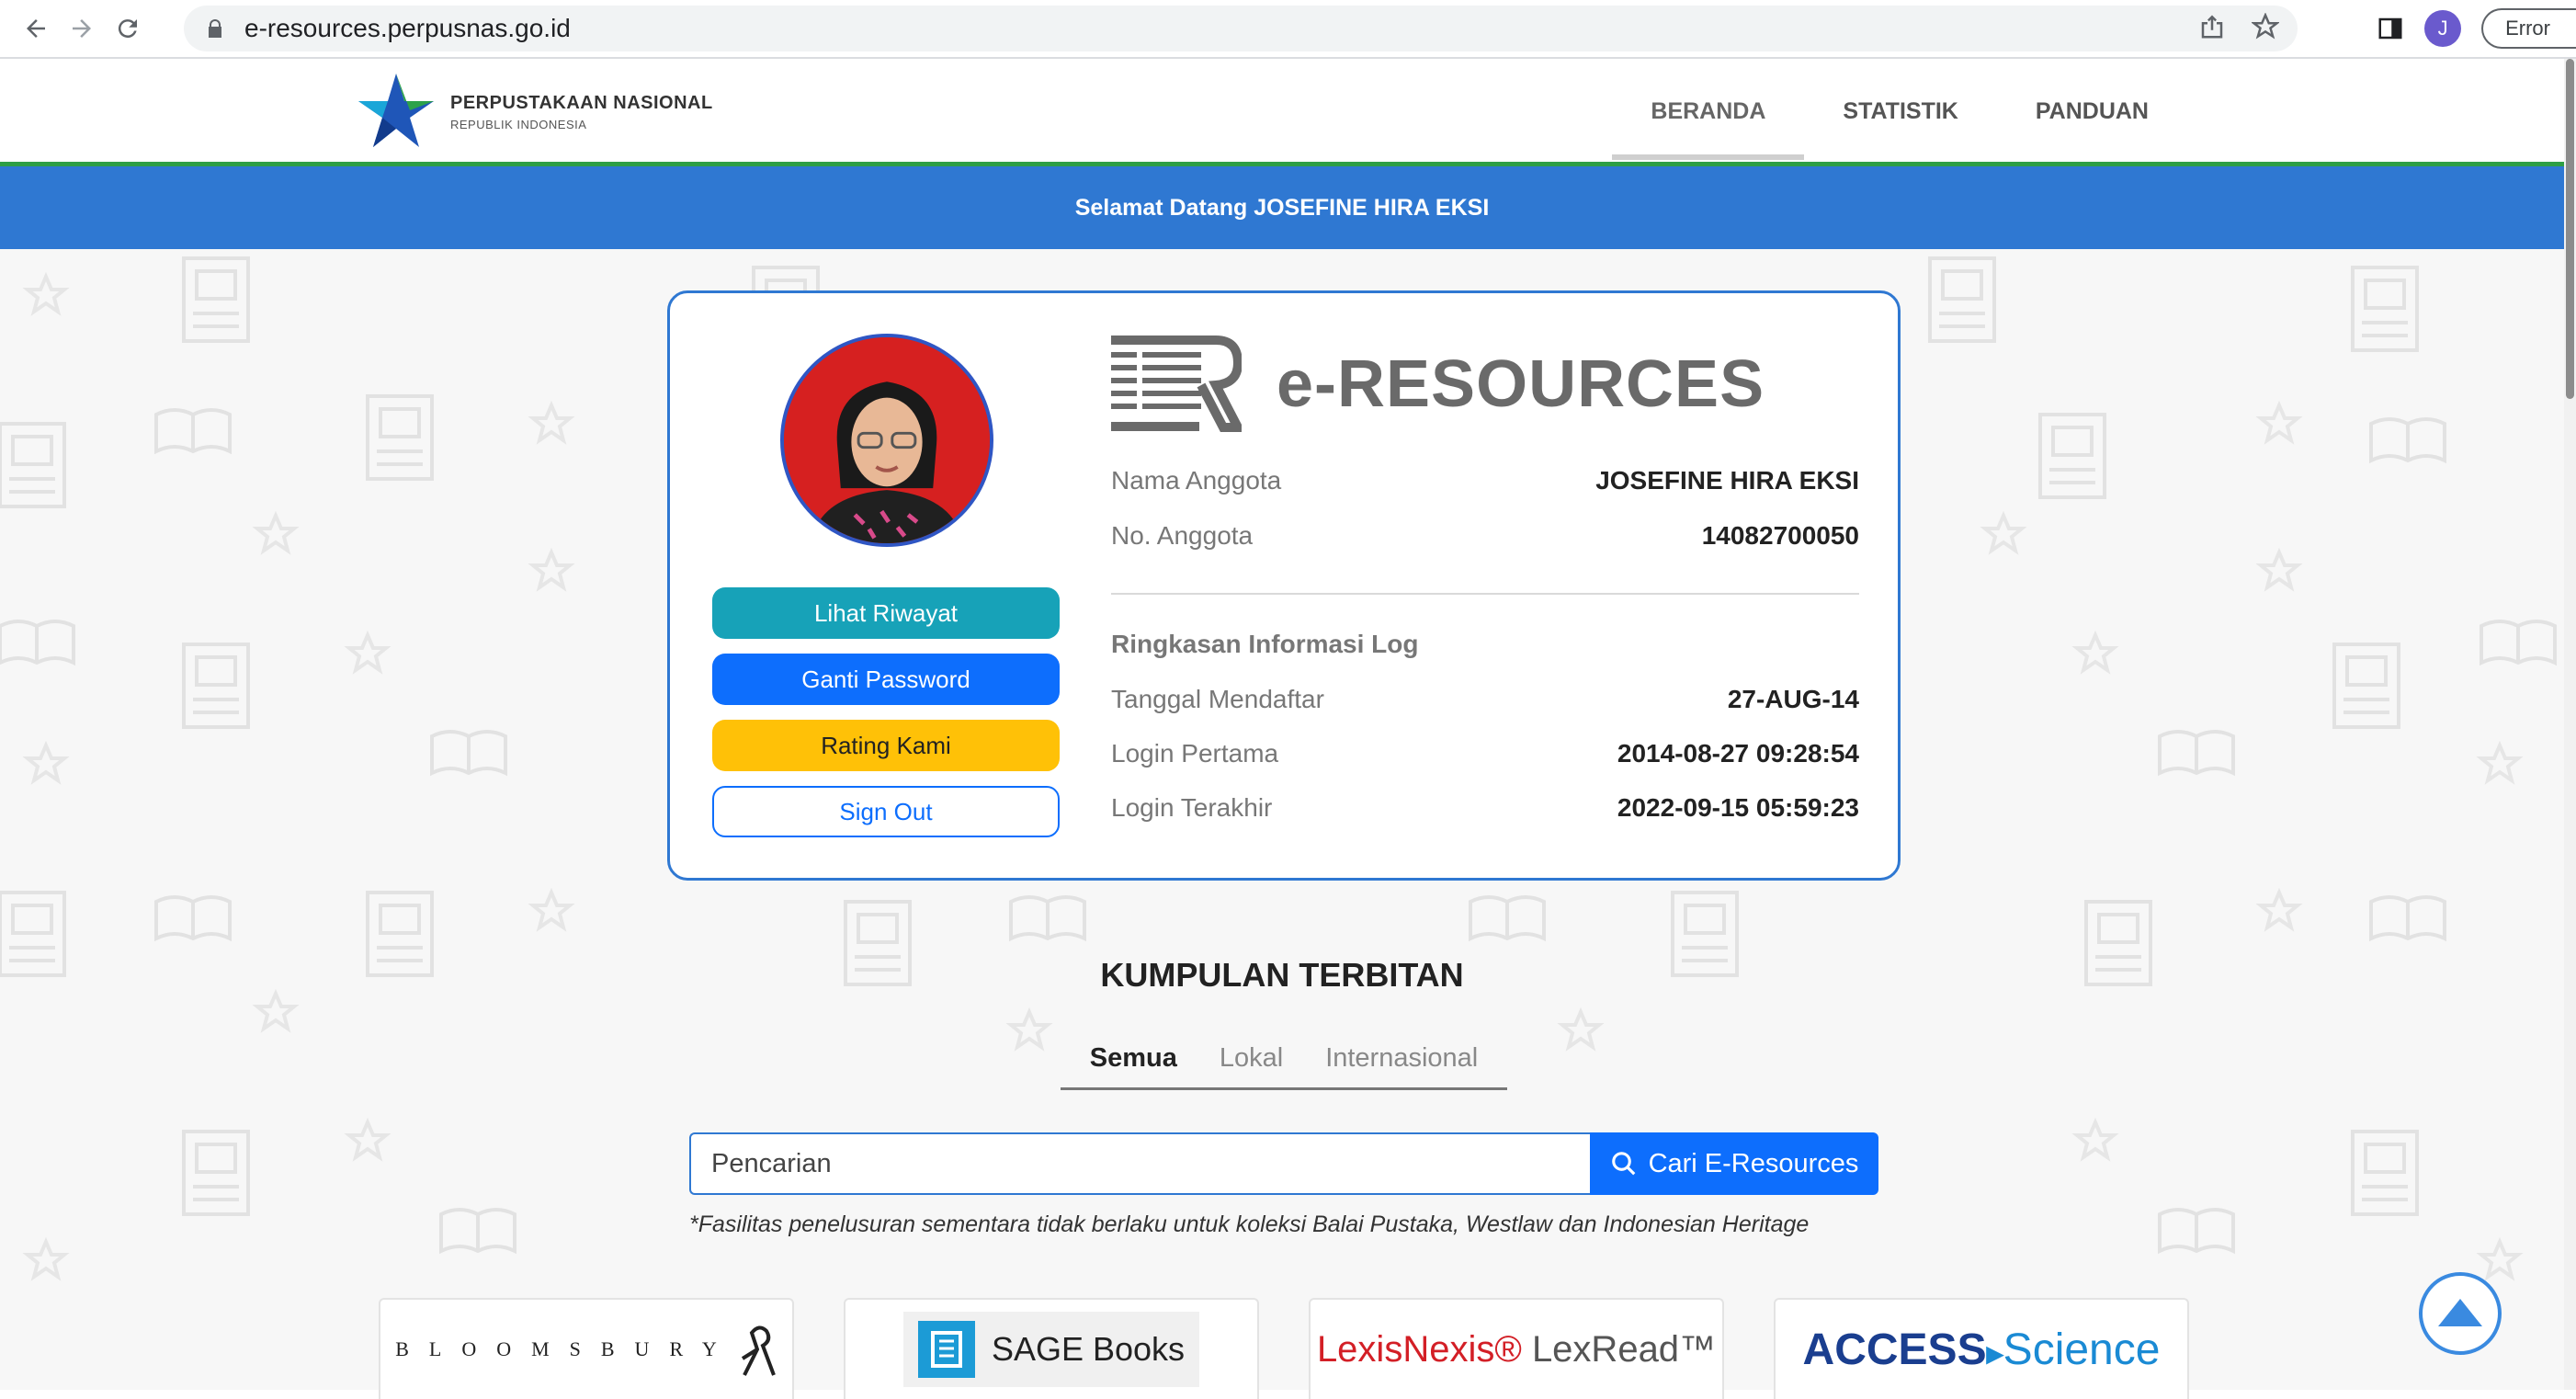 The width and height of the screenshot is (2576, 1399). Describe the element at coordinates (36, 28) in the screenshot. I see `back-icon` at that location.